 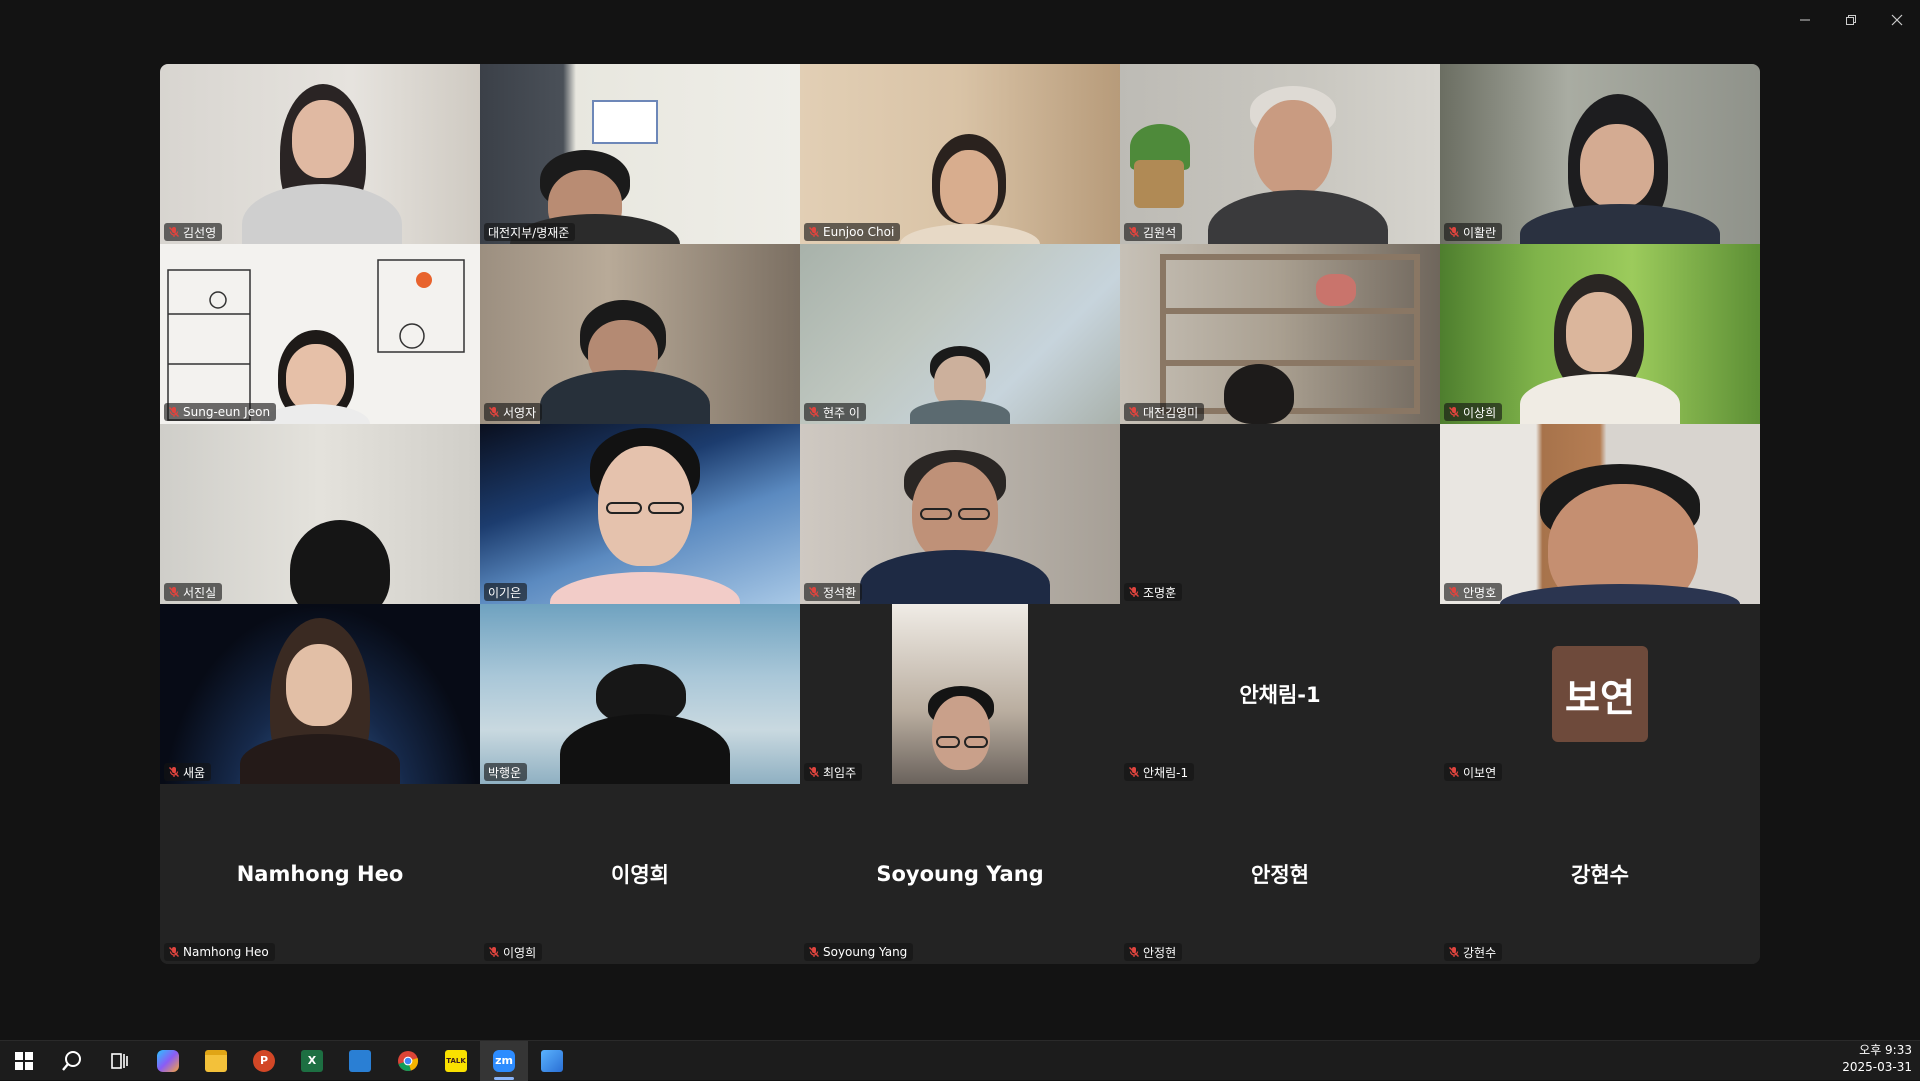 What do you see at coordinates (1280, 514) in the screenshot?
I see `participant-tile: 조명훈` at bounding box center [1280, 514].